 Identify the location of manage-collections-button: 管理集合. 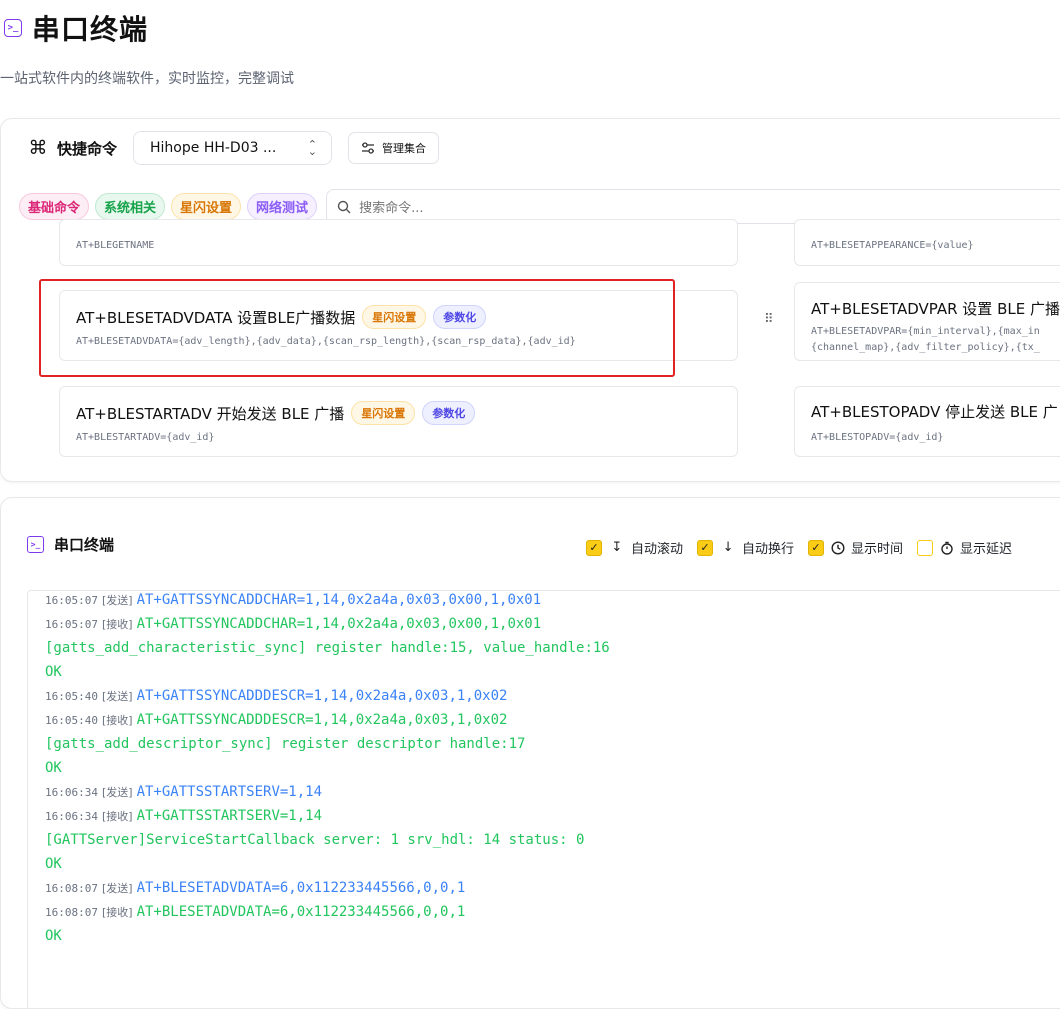
(394, 148).